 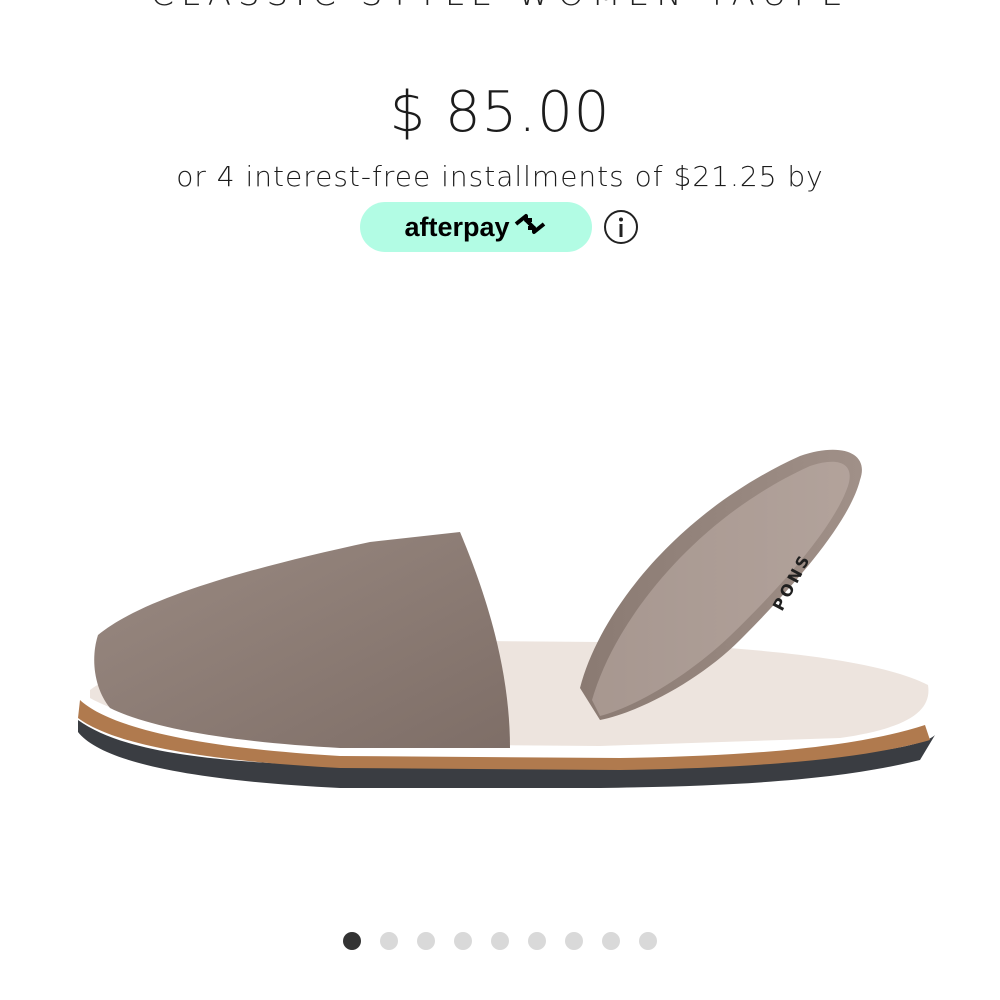 I want to click on info-icon, so click(x=621, y=227).